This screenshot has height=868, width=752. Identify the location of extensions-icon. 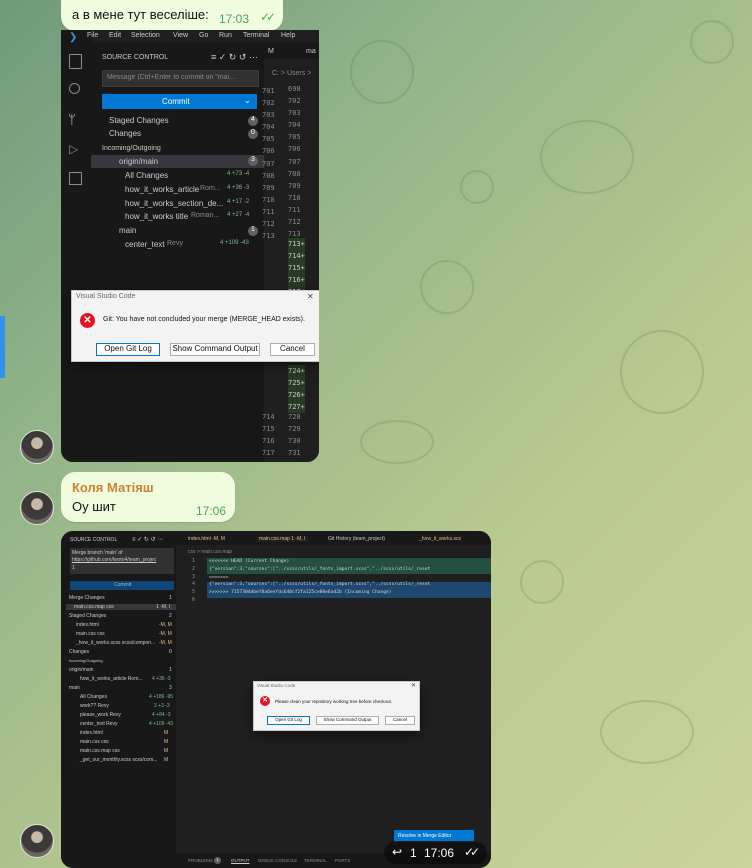
(75, 178).